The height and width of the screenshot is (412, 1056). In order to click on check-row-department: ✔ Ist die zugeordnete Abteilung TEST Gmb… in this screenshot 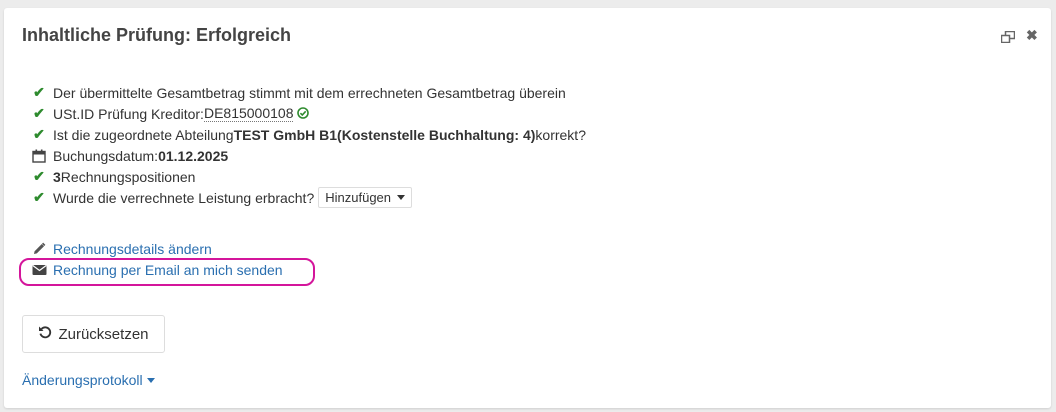, I will do `click(308, 134)`.